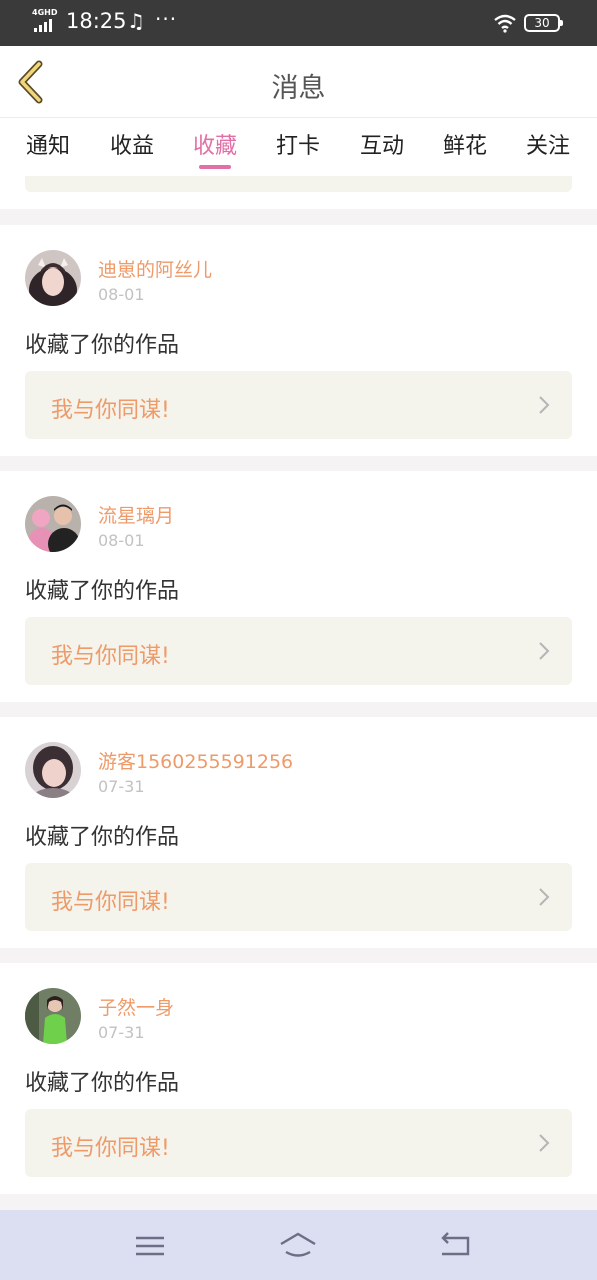 Image resolution: width=597 pixels, height=1280 pixels. What do you see at coordinates (166, 19) in the screenshot?
I see `more-notifications-icon: ···` at bounding box center [166, 19].